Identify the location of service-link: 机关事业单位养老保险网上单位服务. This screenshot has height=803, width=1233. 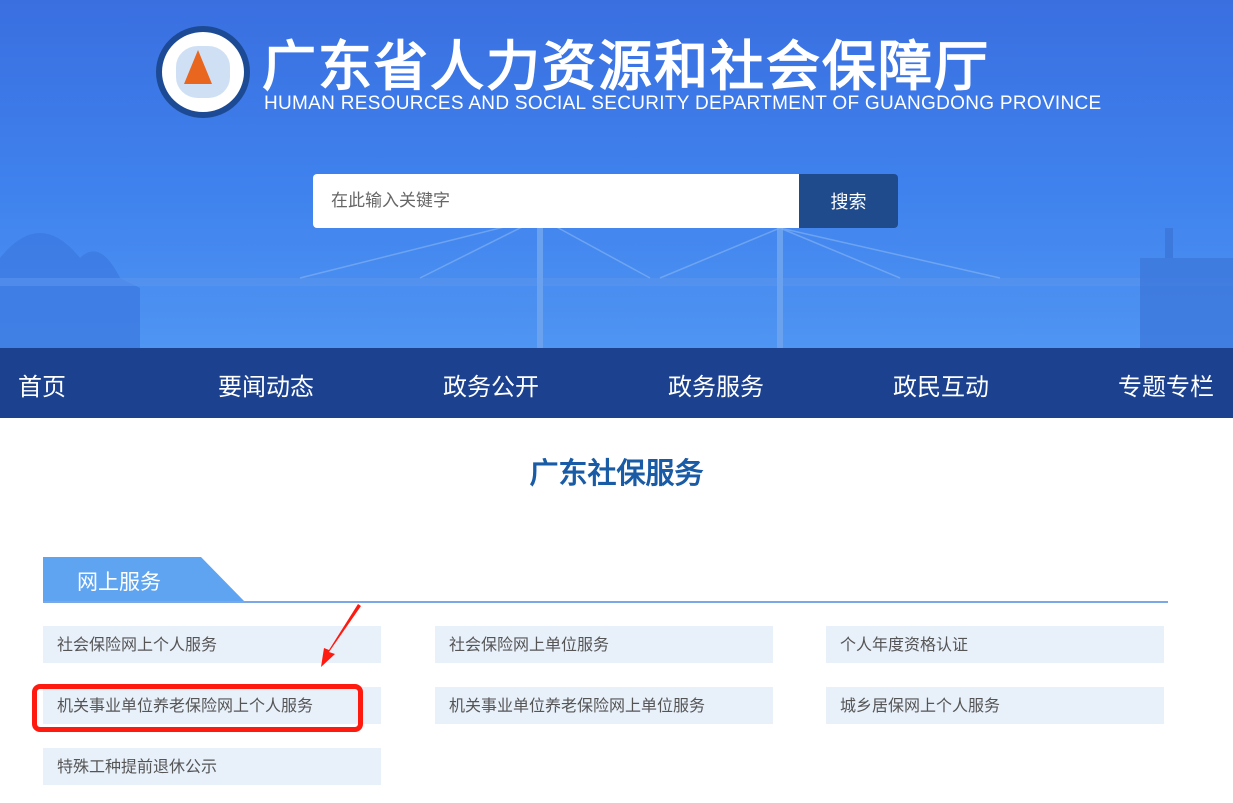
(604, 705).